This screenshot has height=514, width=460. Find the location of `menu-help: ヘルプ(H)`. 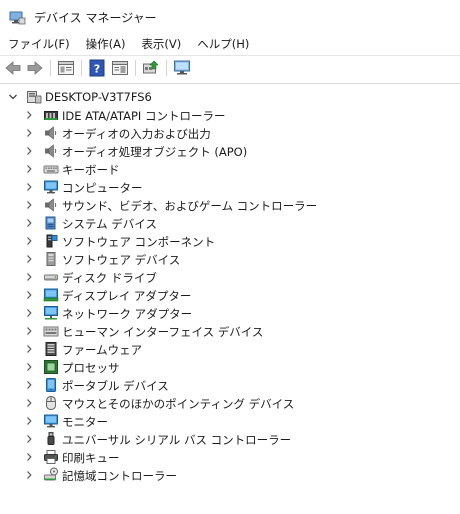

menu-help: ヘルプ(H) is located at coordinates (223, 44).